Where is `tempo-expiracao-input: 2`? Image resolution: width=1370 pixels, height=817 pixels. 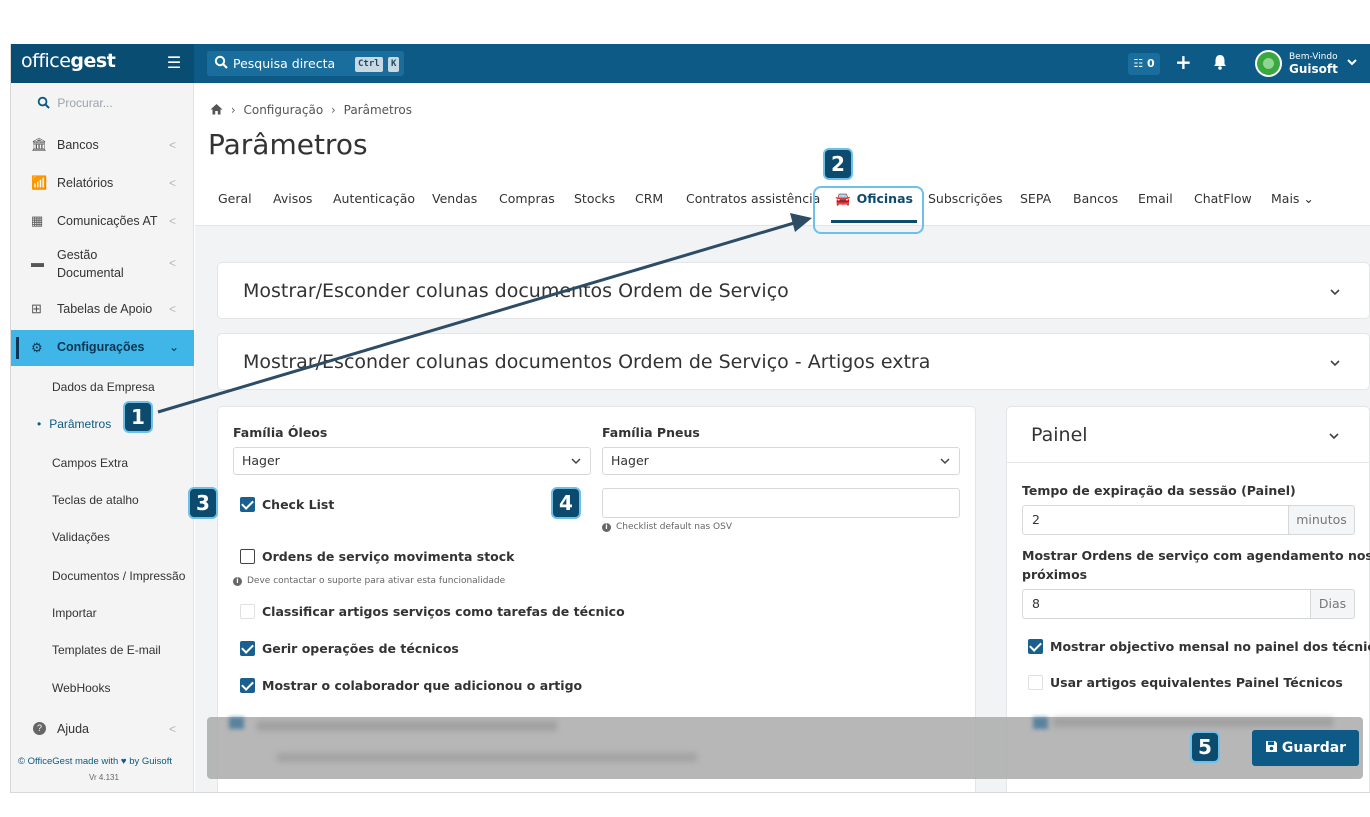 tempo-expiracao-input: 2 is located at coordinates (1155, 520).